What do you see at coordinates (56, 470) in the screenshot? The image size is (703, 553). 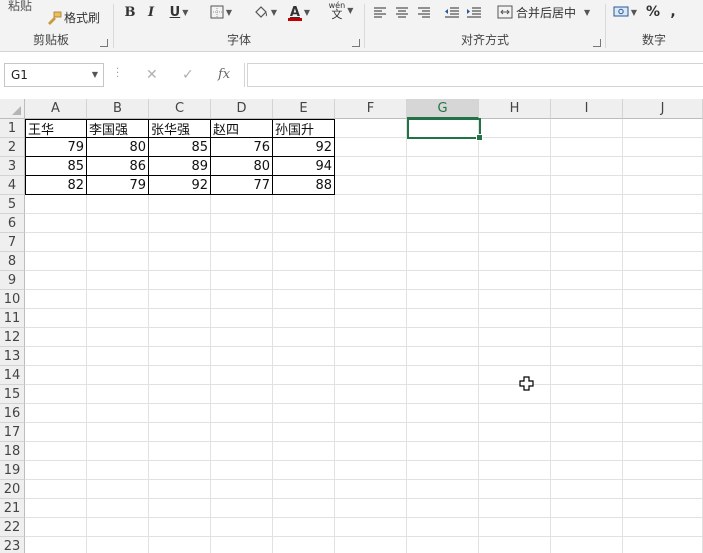 I see `cell-a19` at bounding box center [56, 470].